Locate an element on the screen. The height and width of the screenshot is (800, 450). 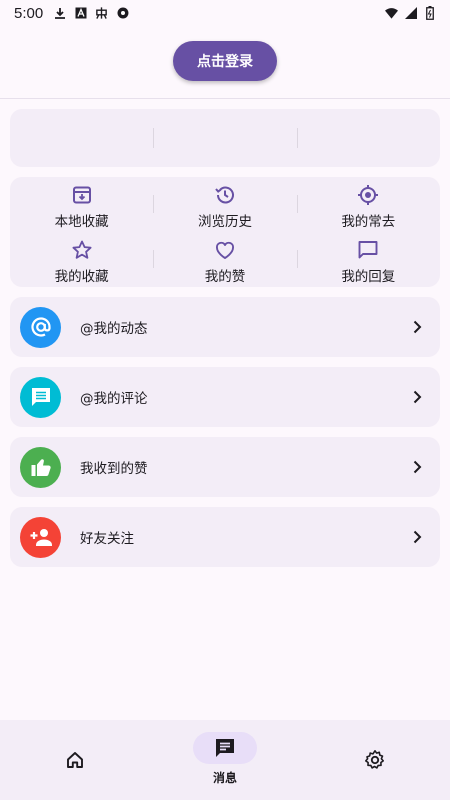
list-item-label: @我的动态 is located at coordinates (114, 329).